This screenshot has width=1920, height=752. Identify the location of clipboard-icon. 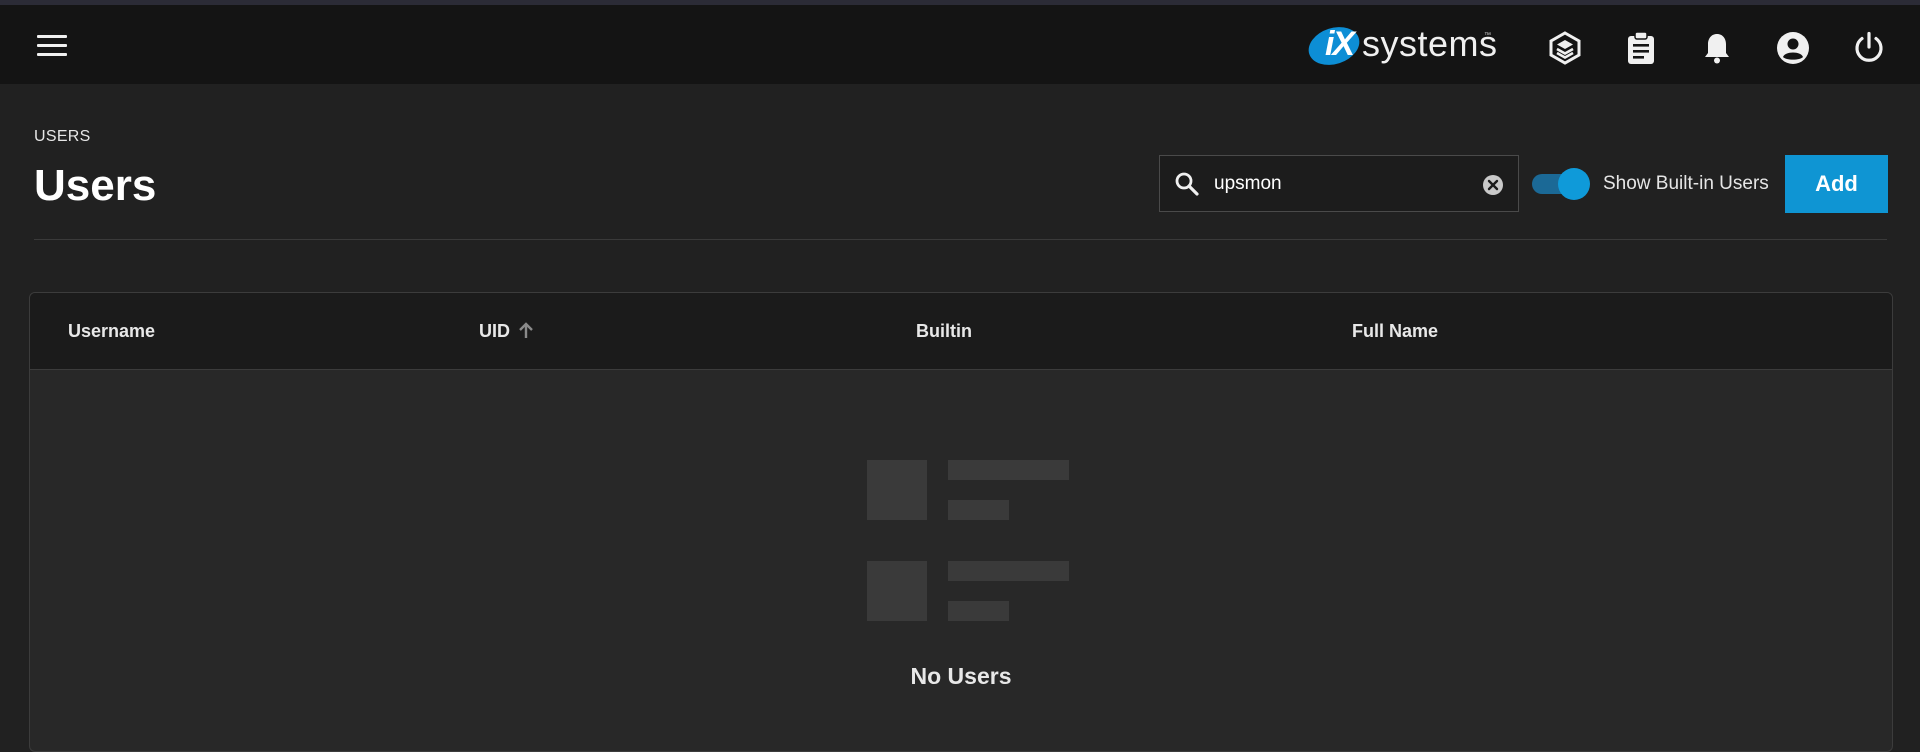
(1641, 48).